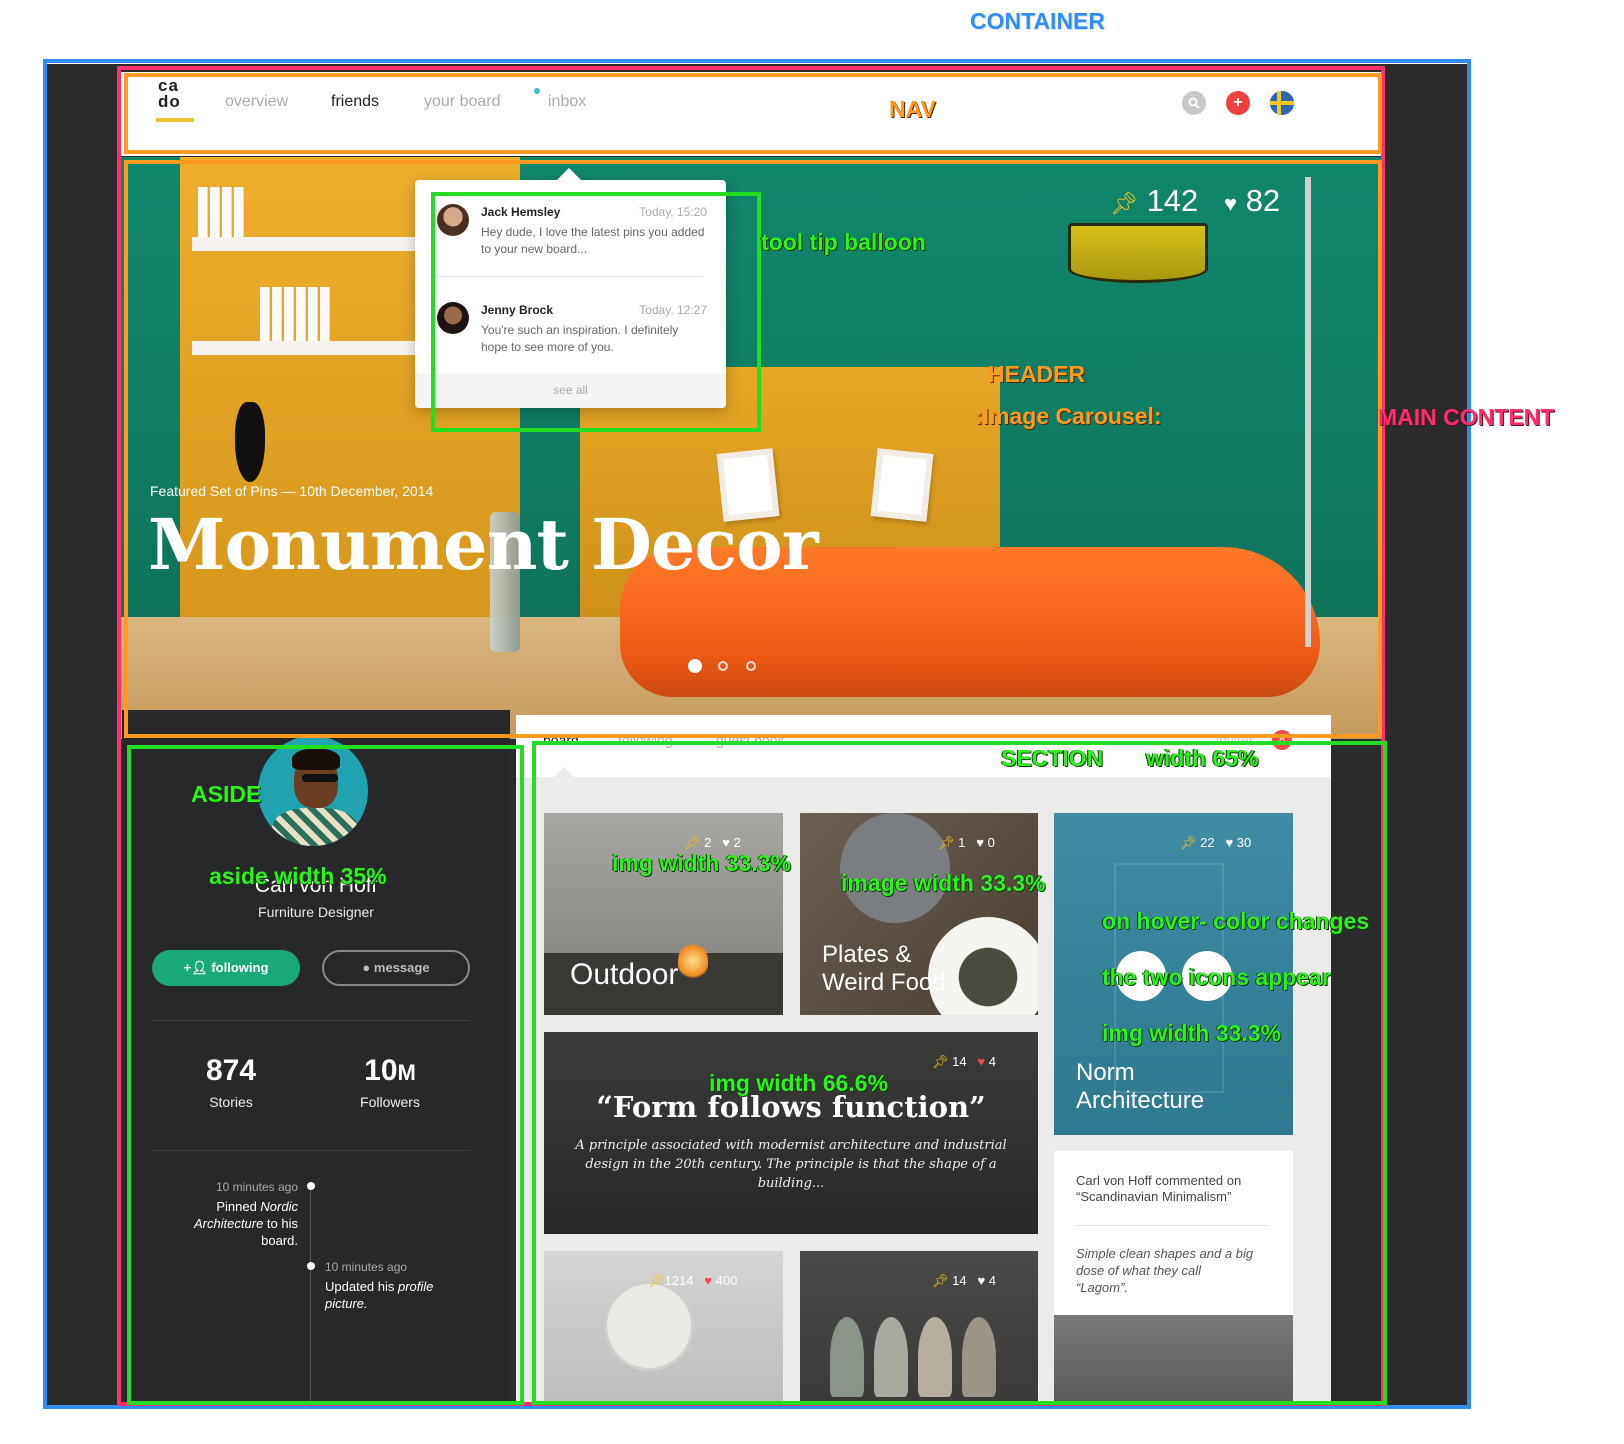 This screenshot has width=1624, height=1444. What do you see at coordinates (1252, 201) in the screenshot?
I see `header-likes: ♥ 82` at bounding box center [1252, 201].